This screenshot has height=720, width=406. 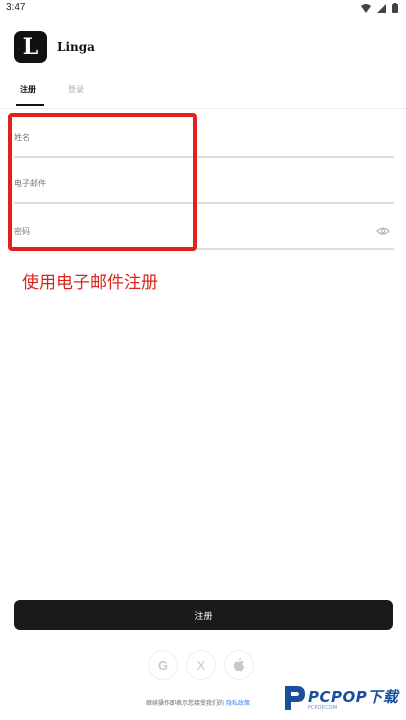 I want to click on tab-register: 注册, so click(x=29, y=95).